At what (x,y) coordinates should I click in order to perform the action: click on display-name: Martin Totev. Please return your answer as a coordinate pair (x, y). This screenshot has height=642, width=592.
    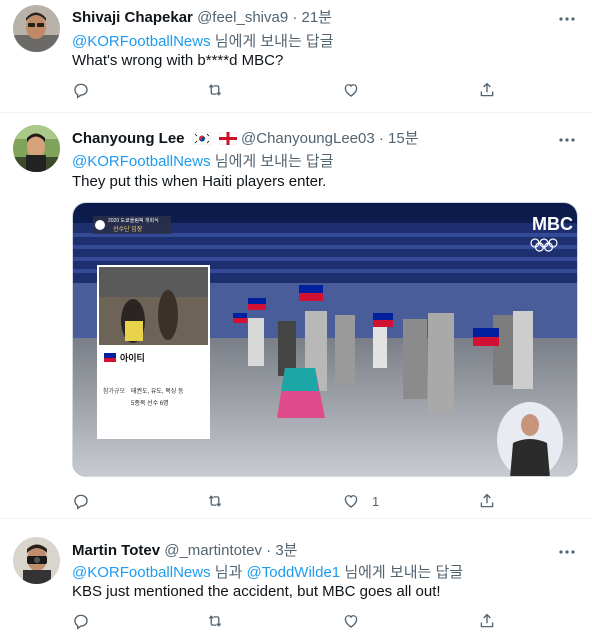
    Looking at the image, I should click on (116, 550).